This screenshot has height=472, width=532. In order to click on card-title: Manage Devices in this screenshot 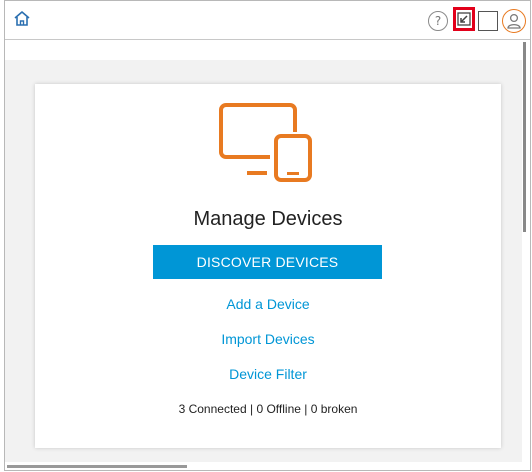, I will do `click(268, 219)`.